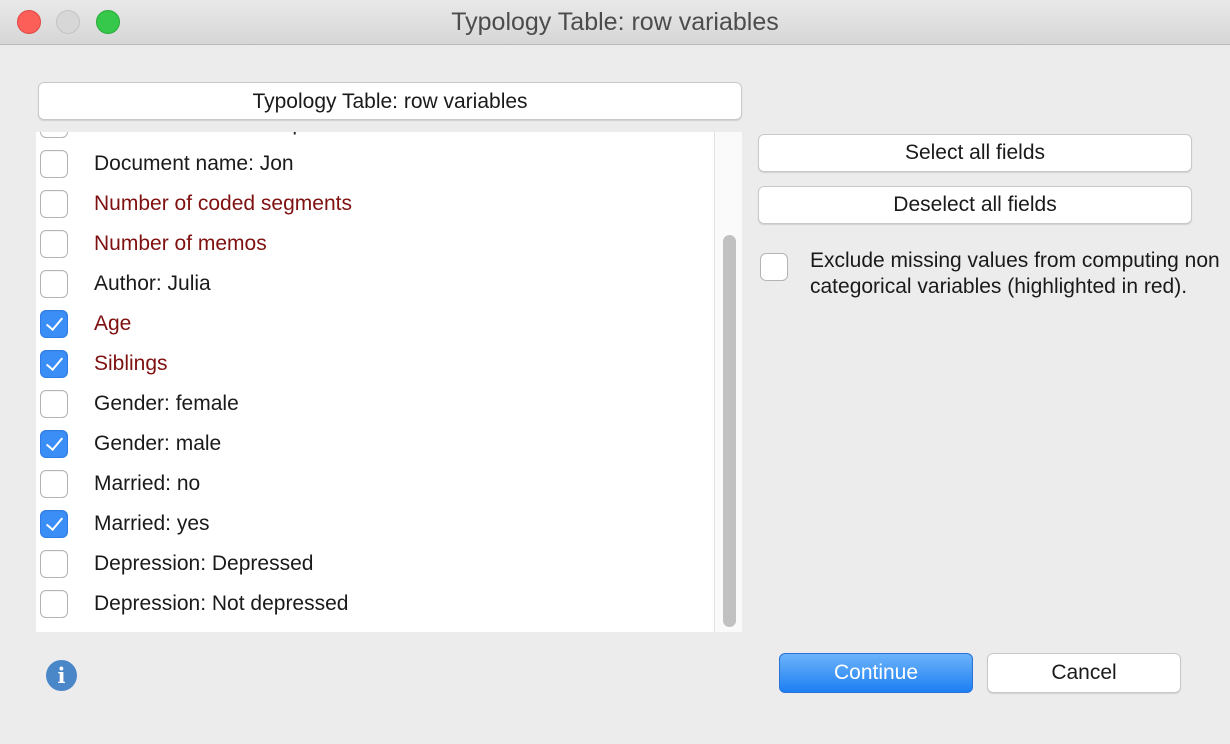  Describe the element at coordinates (113, 323) in the screenshot. I see `list-item-label: Age` at that location.